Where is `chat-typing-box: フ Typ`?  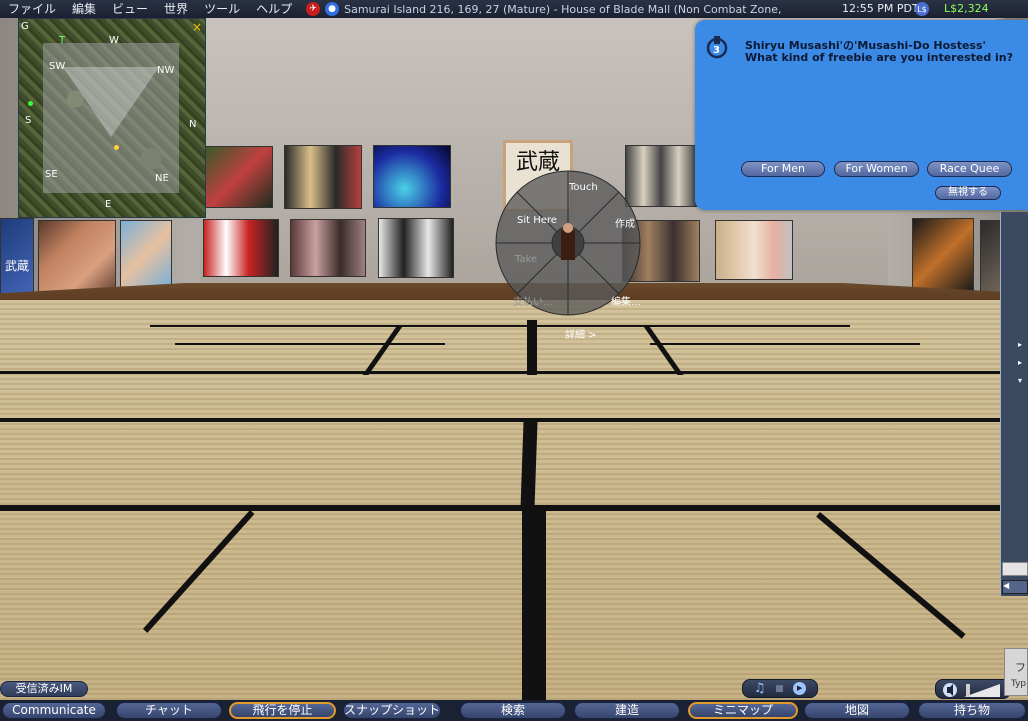 chat-typing-box: フ Typ is located at coordinates (1016, 672).